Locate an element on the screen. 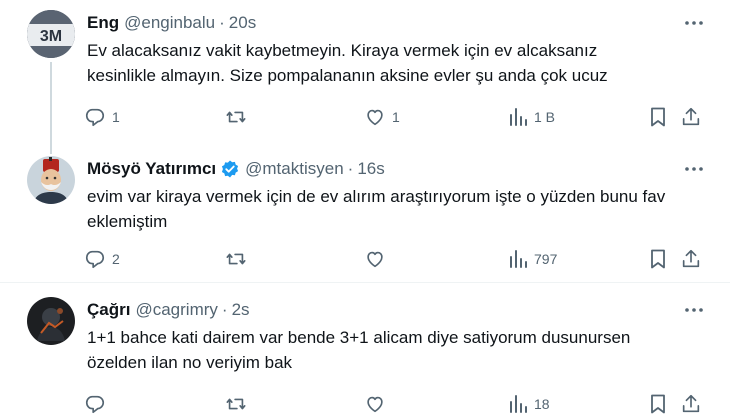 The image size is (730, 420). views-count: 1 B is located at coordinates (545, 117).